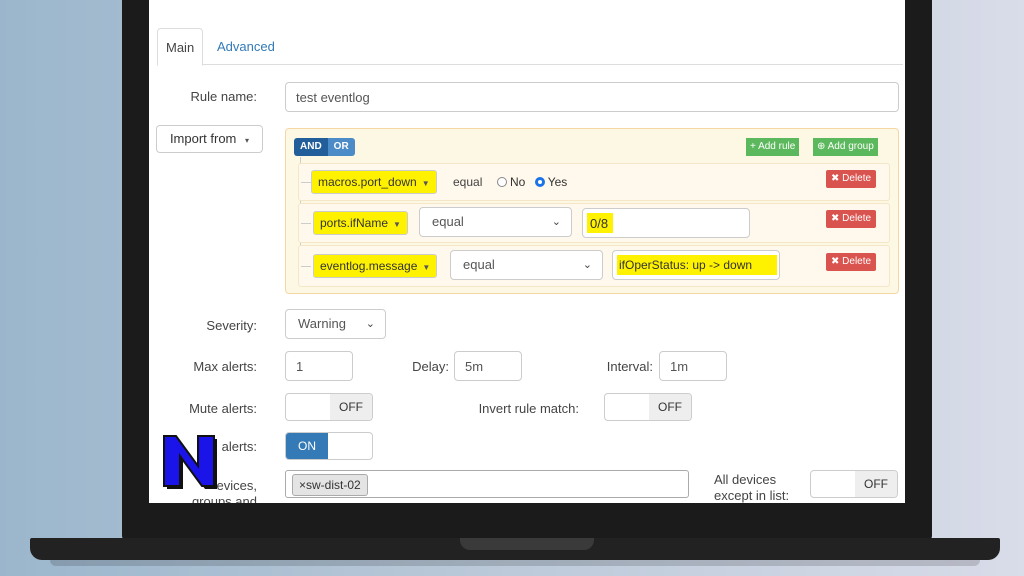 This screenshot has width=1024, height=576. Describe the element at coordinates (224, 498) in the screenshot. I see `devices-label-line2: groups and` at that location.